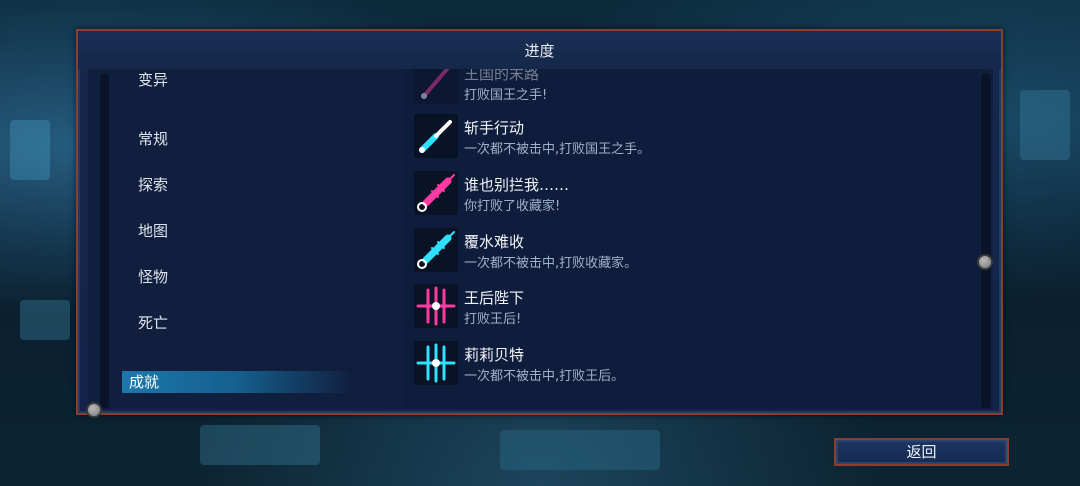 This screenshot has height=486, width=1080. Describe the element at coordinates (985, 262) in the screenshot. I see `right-scroll-knob` at that location.